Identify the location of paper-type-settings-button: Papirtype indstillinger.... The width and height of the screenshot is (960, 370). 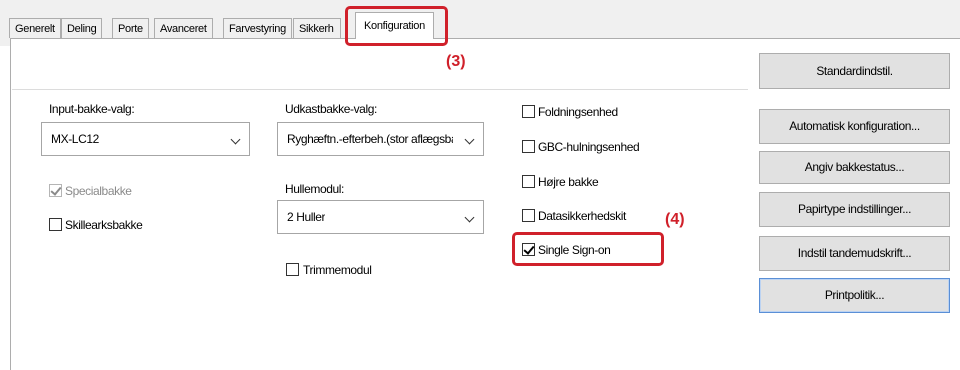
(854, 209).